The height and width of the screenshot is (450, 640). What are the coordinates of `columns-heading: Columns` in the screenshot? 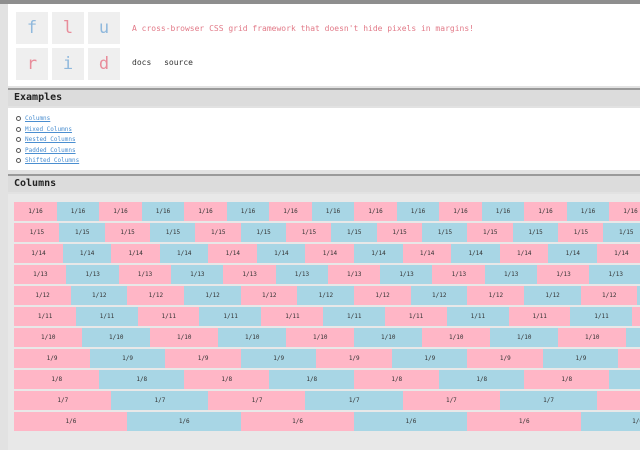 It's located at (35, 183).